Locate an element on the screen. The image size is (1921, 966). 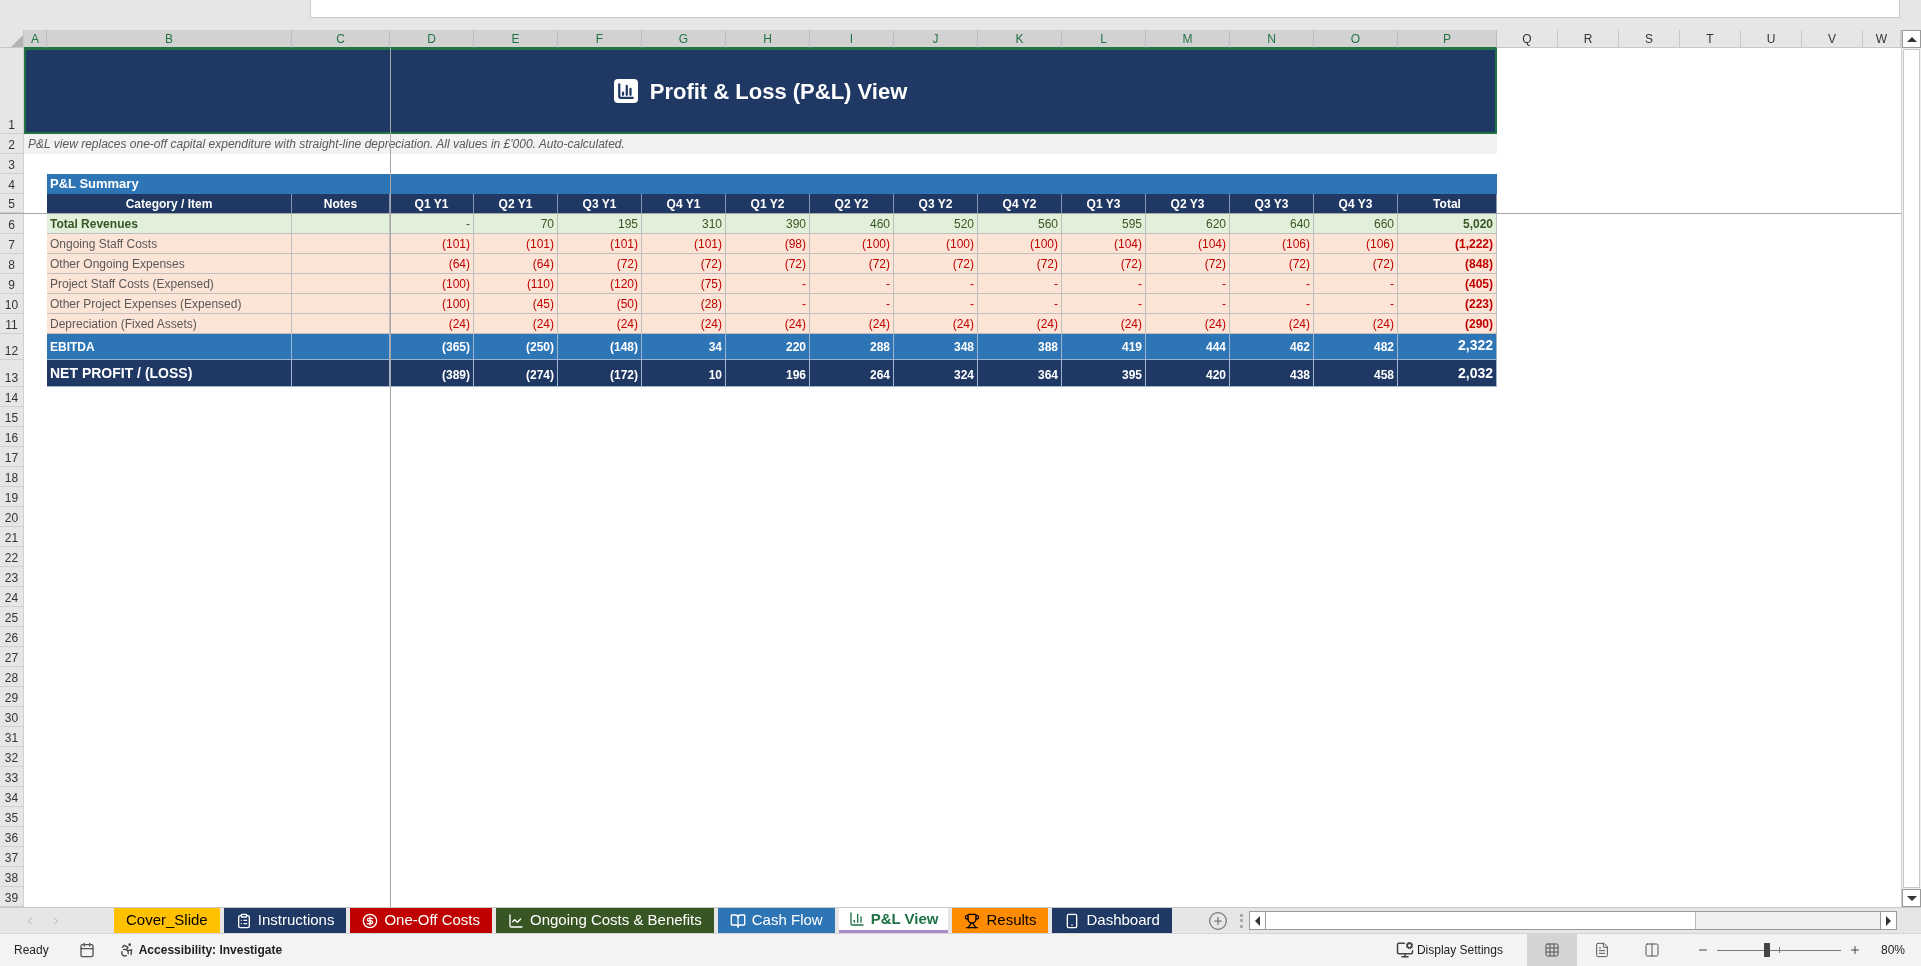
sheet-tab: P&L View is located at coordinates (893, 920).